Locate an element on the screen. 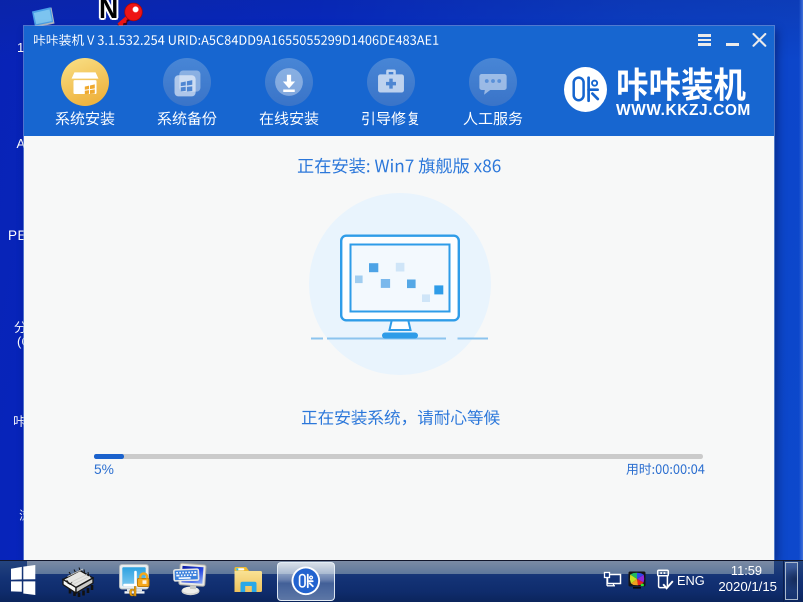 This screenshot has width=803, height=602. svg-text: d is located at coordinates (133, 590).